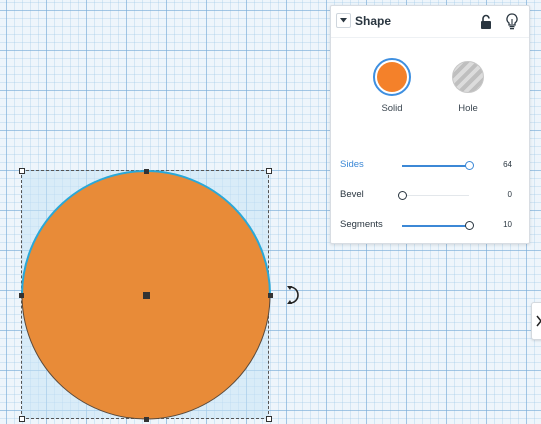  What do you see at coordinates (435, 195) in the screenshot?
I see `bevel-slider-track` at bounding box center [435, 195].